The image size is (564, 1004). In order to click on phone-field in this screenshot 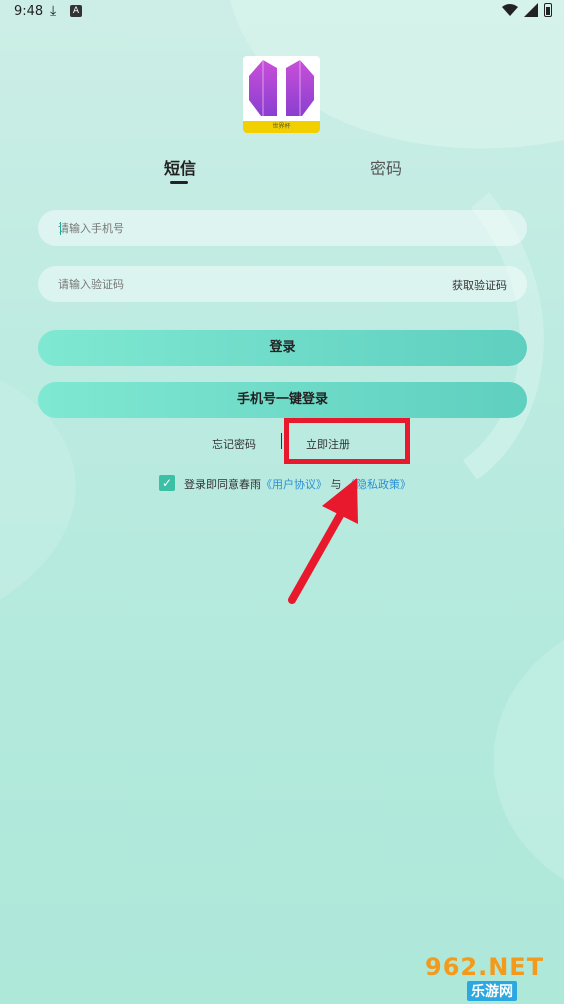, I will do `click(282, 228)`.